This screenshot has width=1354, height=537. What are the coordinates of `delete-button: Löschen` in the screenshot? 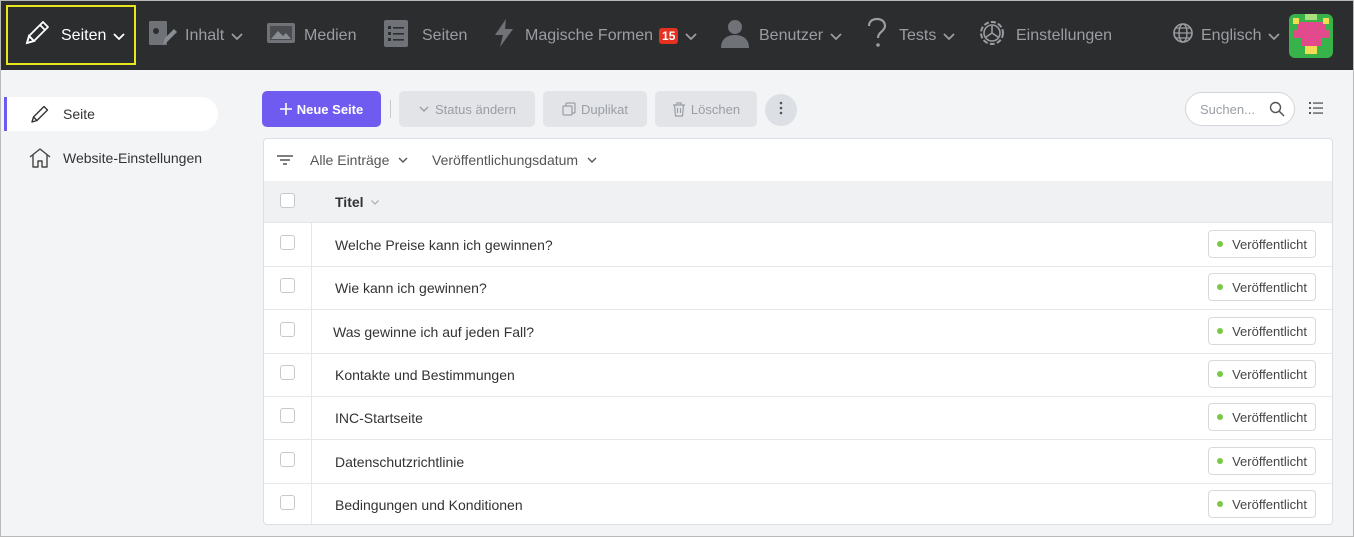 It's located at (706, 109).